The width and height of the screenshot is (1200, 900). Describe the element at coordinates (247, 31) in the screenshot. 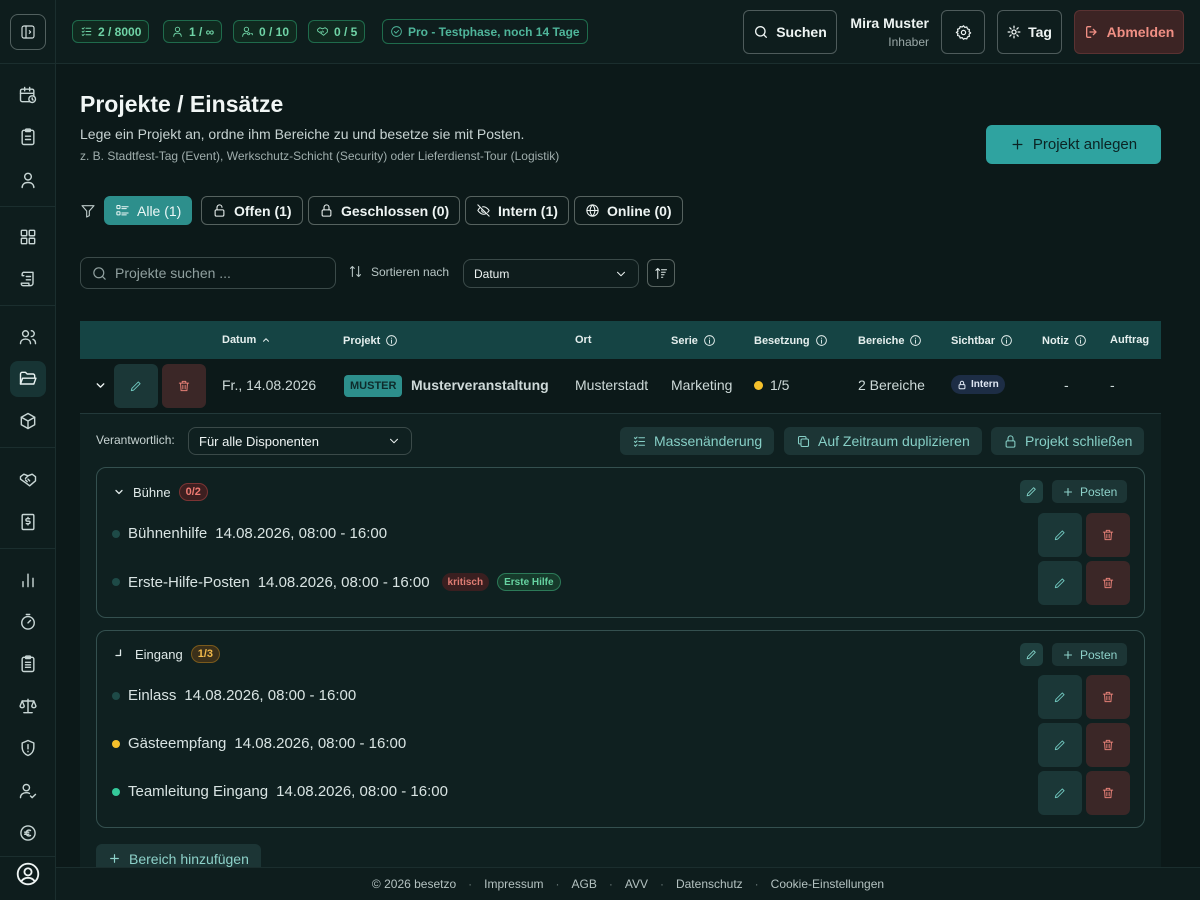

I see `user-key-icon` at that location.